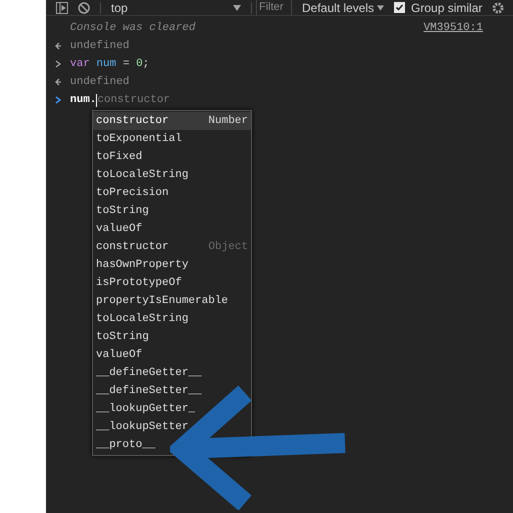  Describe the element at coordinates (172, 193) in the screenshot. I see `suggestion-item: toPrecision` at that location.